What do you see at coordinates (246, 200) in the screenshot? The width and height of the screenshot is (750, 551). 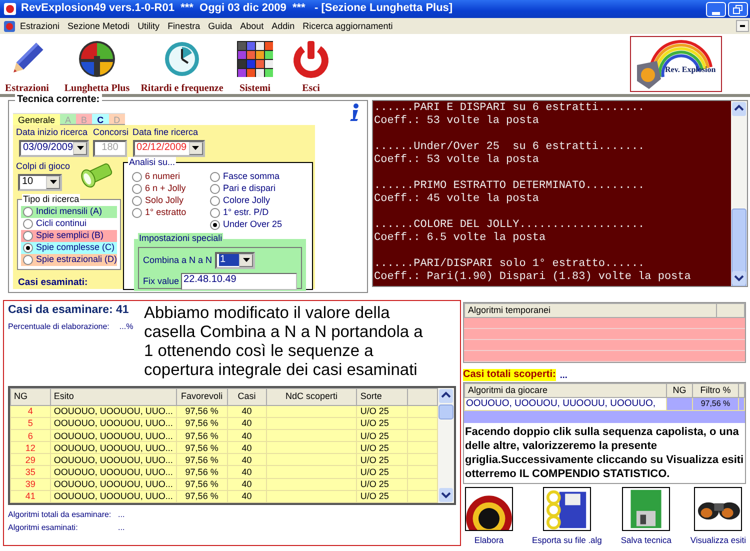 I see `option-label: Colore Jolly` at bounding box center [246, 200].